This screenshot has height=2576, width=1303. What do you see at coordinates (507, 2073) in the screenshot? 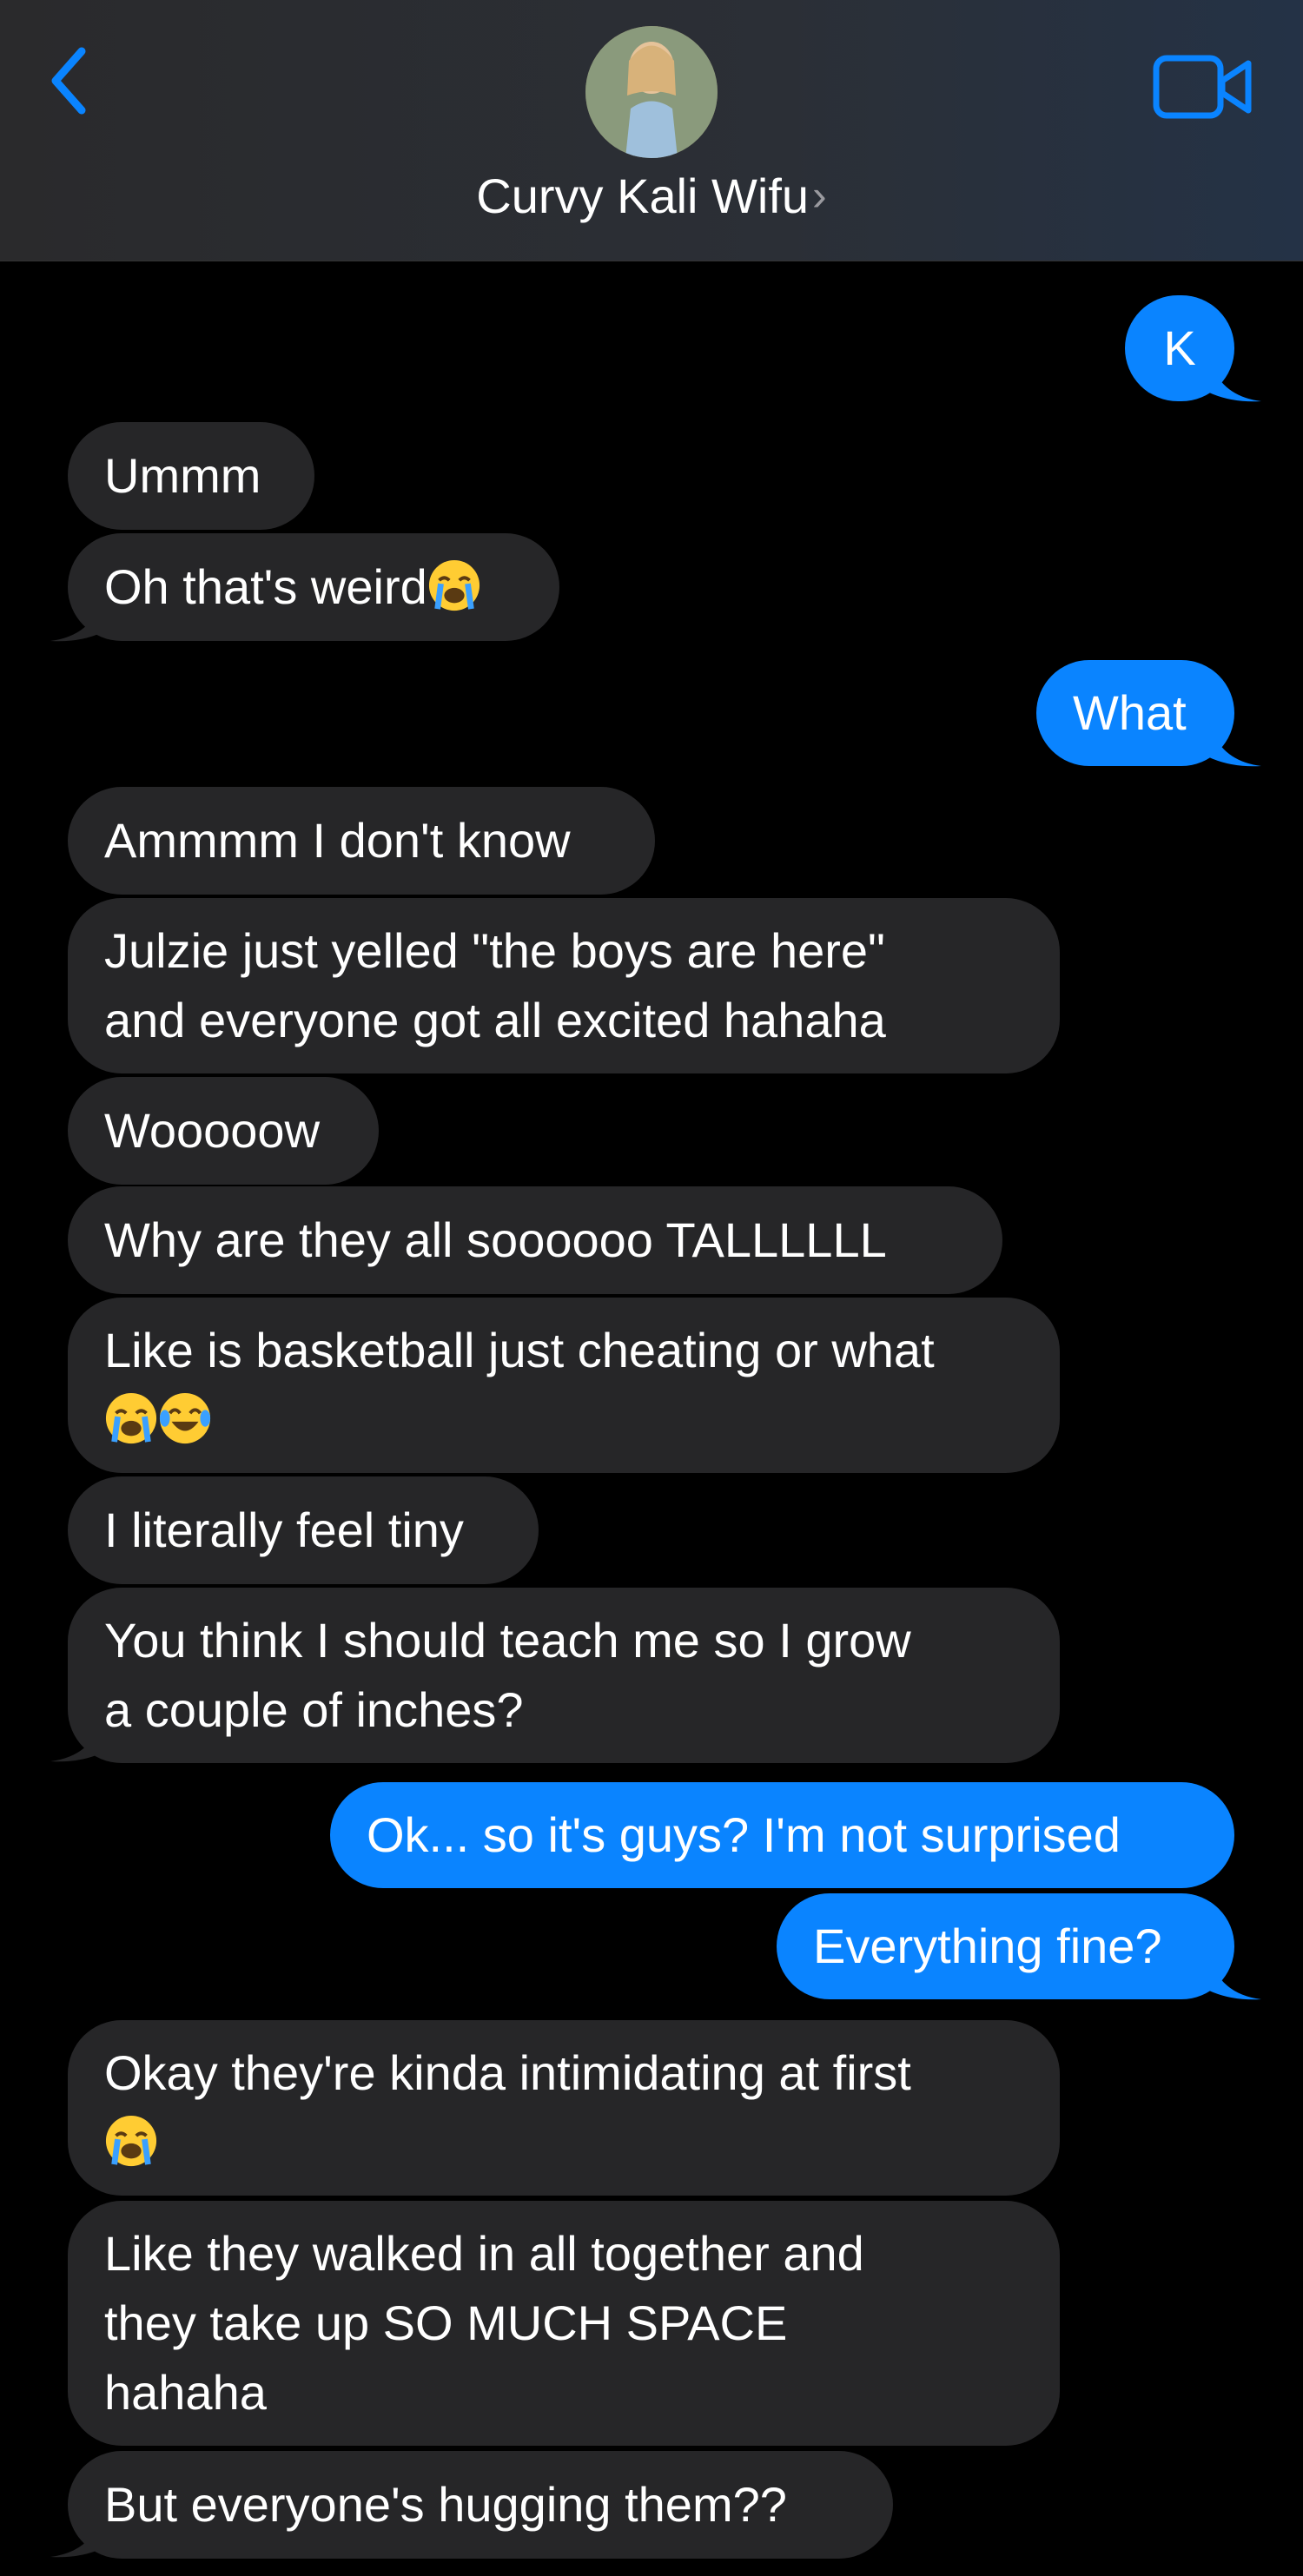
I see `message-text: Okay they're kinda intimidating at first` at bounding box center [507, 2073].